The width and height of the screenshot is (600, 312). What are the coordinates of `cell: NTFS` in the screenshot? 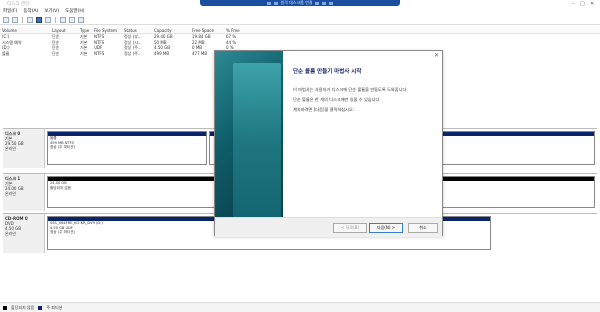 It's located at (99, 53).